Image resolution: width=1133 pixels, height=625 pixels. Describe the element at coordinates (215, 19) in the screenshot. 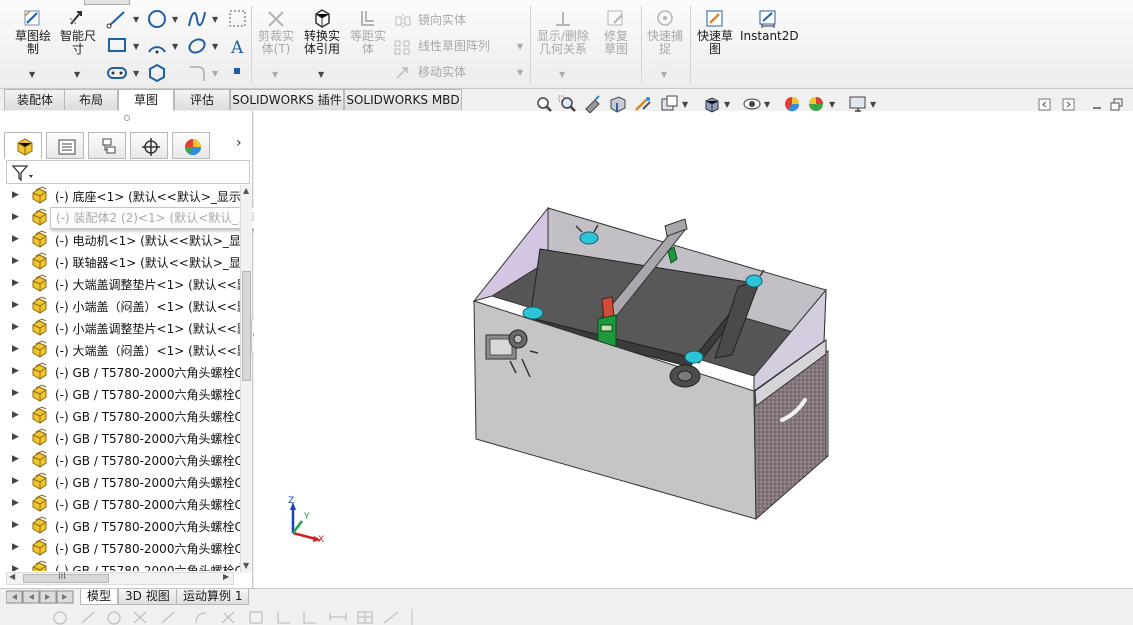

I see `spline-dropdown: ▼` at that location.